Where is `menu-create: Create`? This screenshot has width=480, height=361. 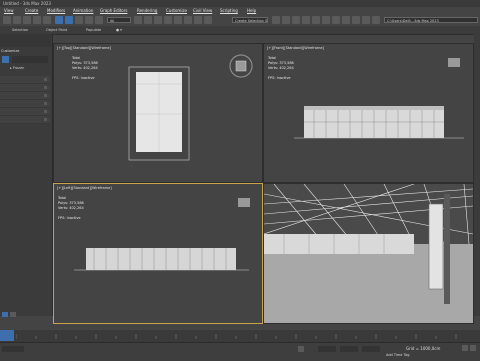 menu-create: Create is located at coordinates (31, 10).